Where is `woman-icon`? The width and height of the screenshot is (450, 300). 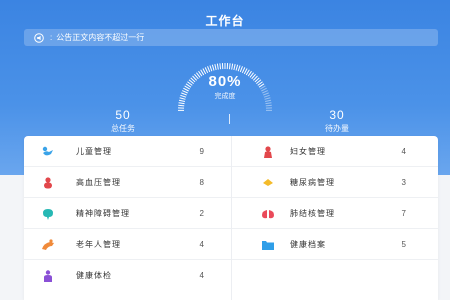
woman-icon is located at coordinates (268, 152).